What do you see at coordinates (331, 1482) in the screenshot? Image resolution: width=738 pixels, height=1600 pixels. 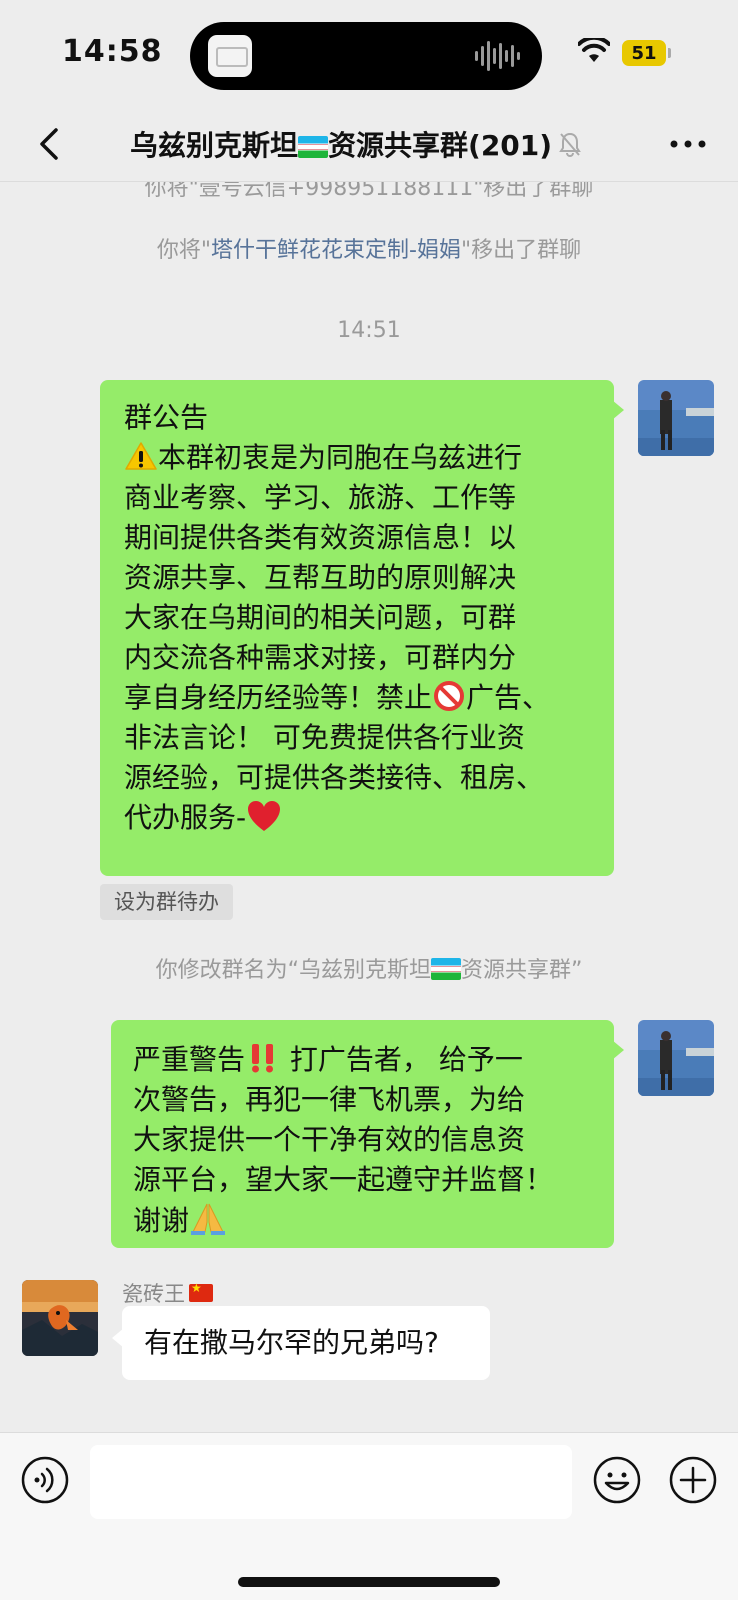 I see `message-input` at bounding box center [331, 1482].